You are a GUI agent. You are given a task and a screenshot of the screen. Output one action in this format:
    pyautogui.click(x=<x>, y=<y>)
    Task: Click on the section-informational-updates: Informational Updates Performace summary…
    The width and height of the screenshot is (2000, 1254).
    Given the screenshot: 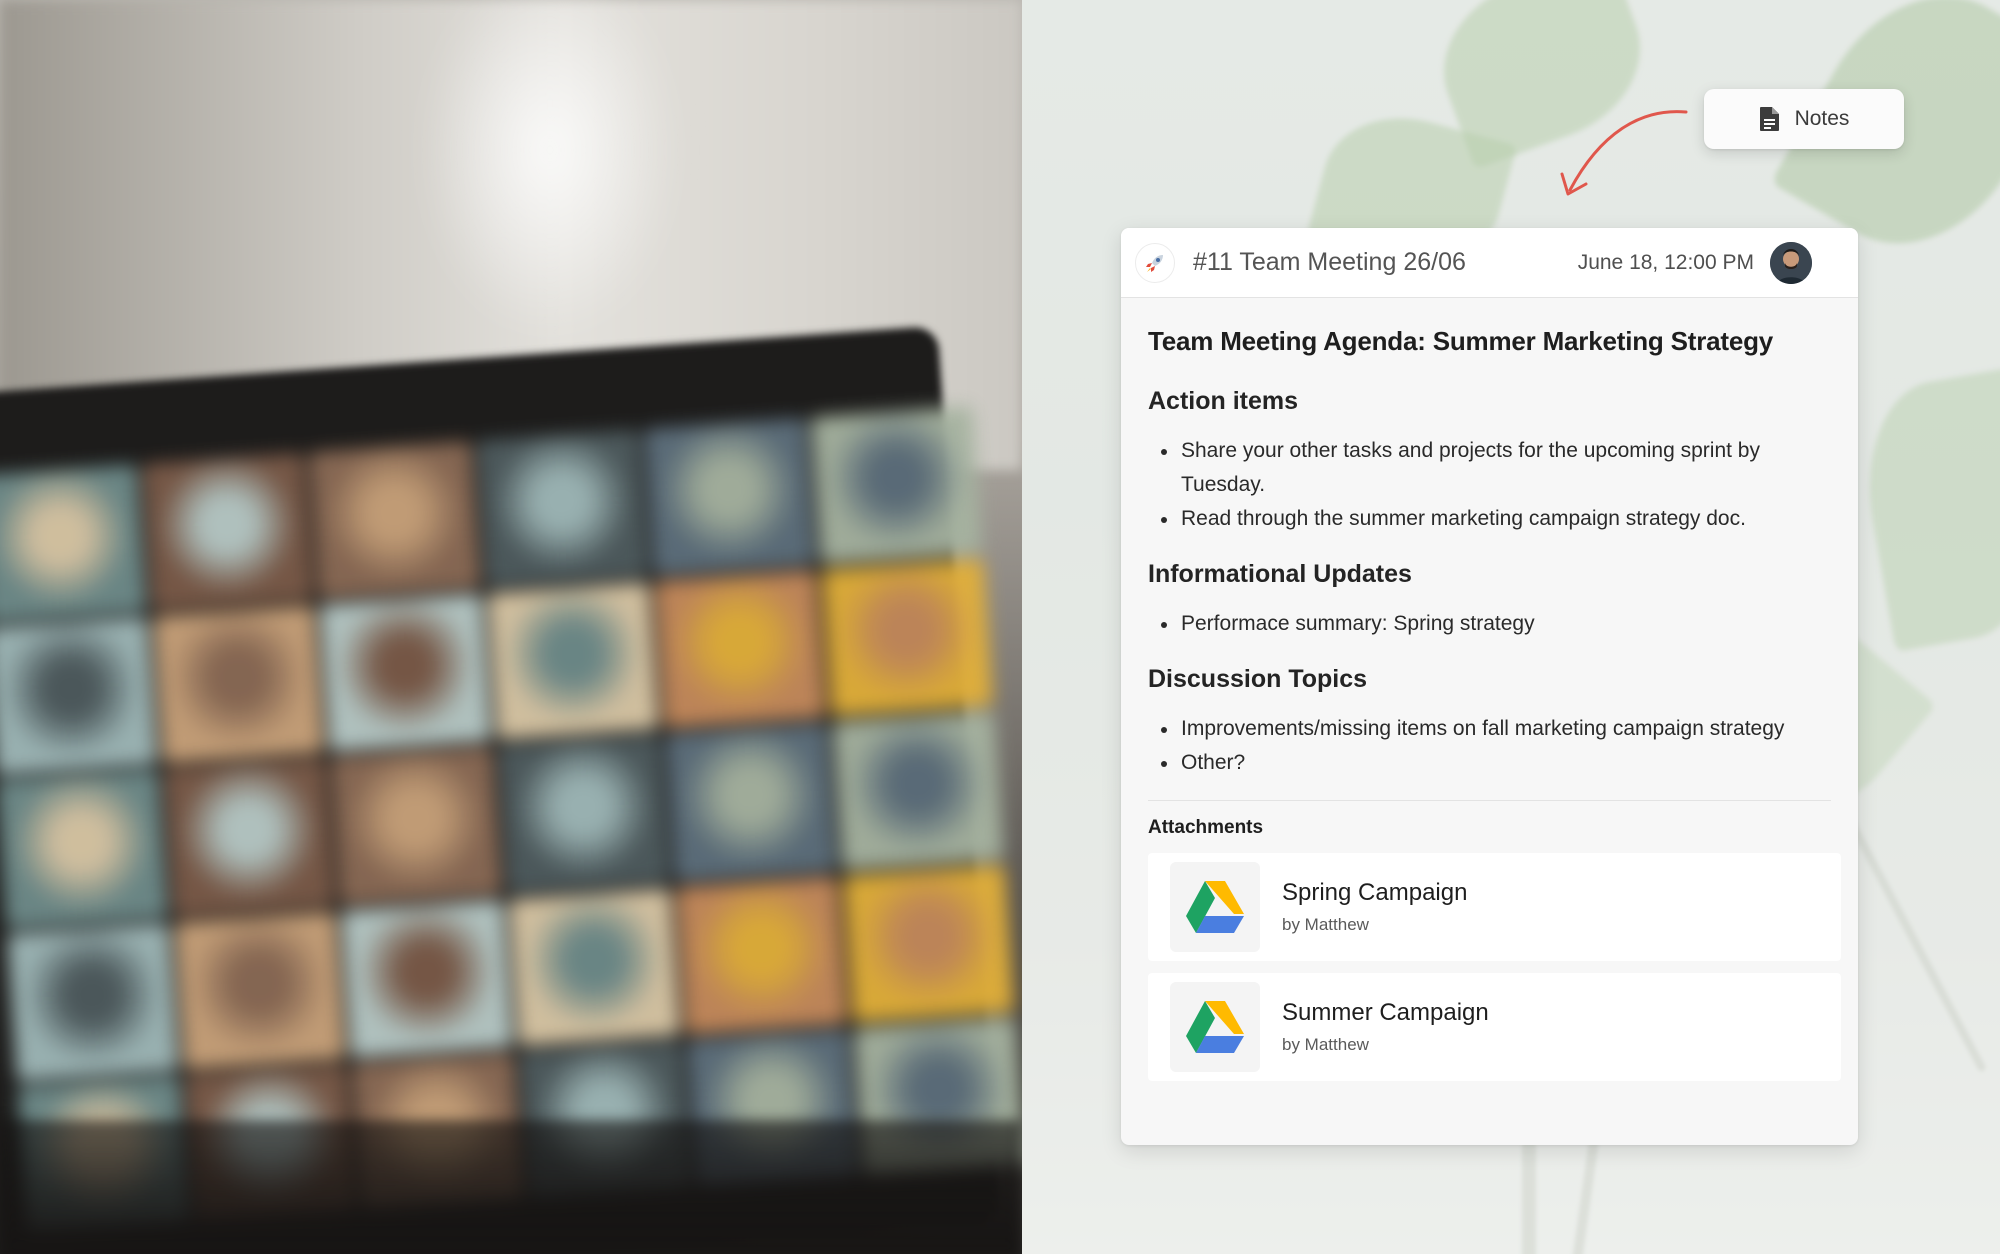 What is the action you would take?
    pyautogui.click(x=1489, y=600)
    